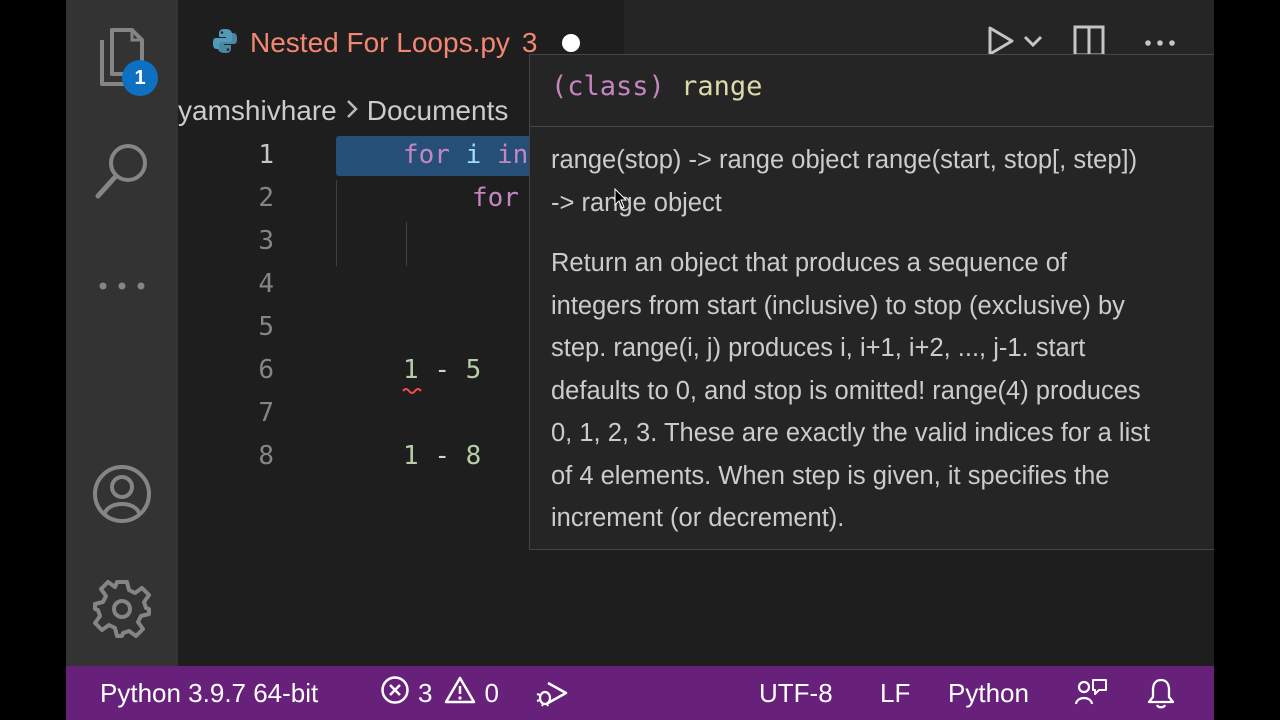 The height and width of the screenshot is (720, 1280). I want to click on line-number: 5, so click(266, 327).